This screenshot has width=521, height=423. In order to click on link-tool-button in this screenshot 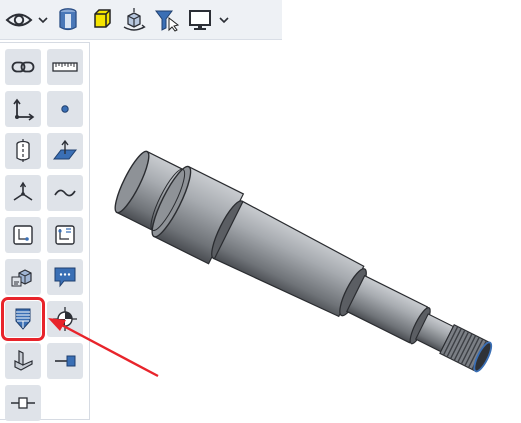, I will do `click(23, 67)`.